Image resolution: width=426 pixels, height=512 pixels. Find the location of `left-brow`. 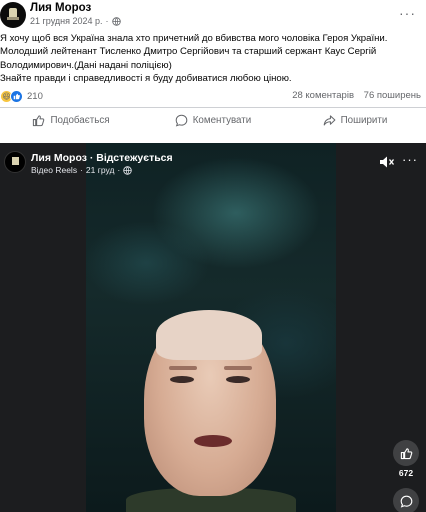

left-brow is located at coordinates (183, 368).